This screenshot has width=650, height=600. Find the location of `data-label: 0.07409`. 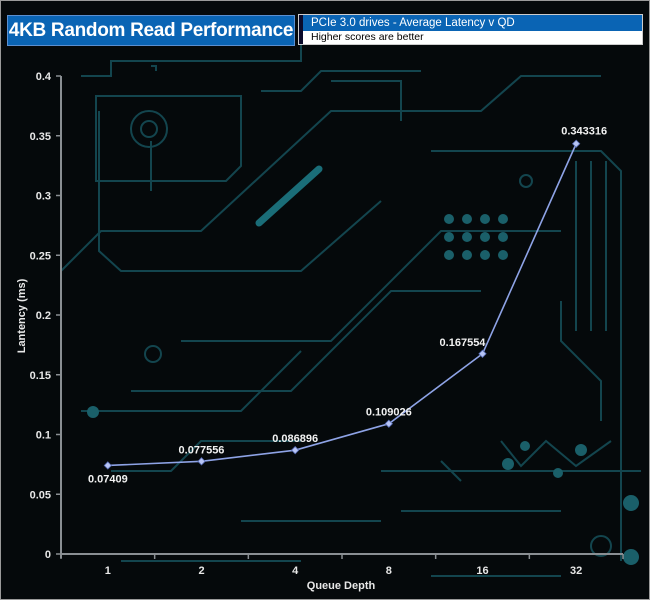

data-label: 0.07409 is located at coordinates (108, 479).